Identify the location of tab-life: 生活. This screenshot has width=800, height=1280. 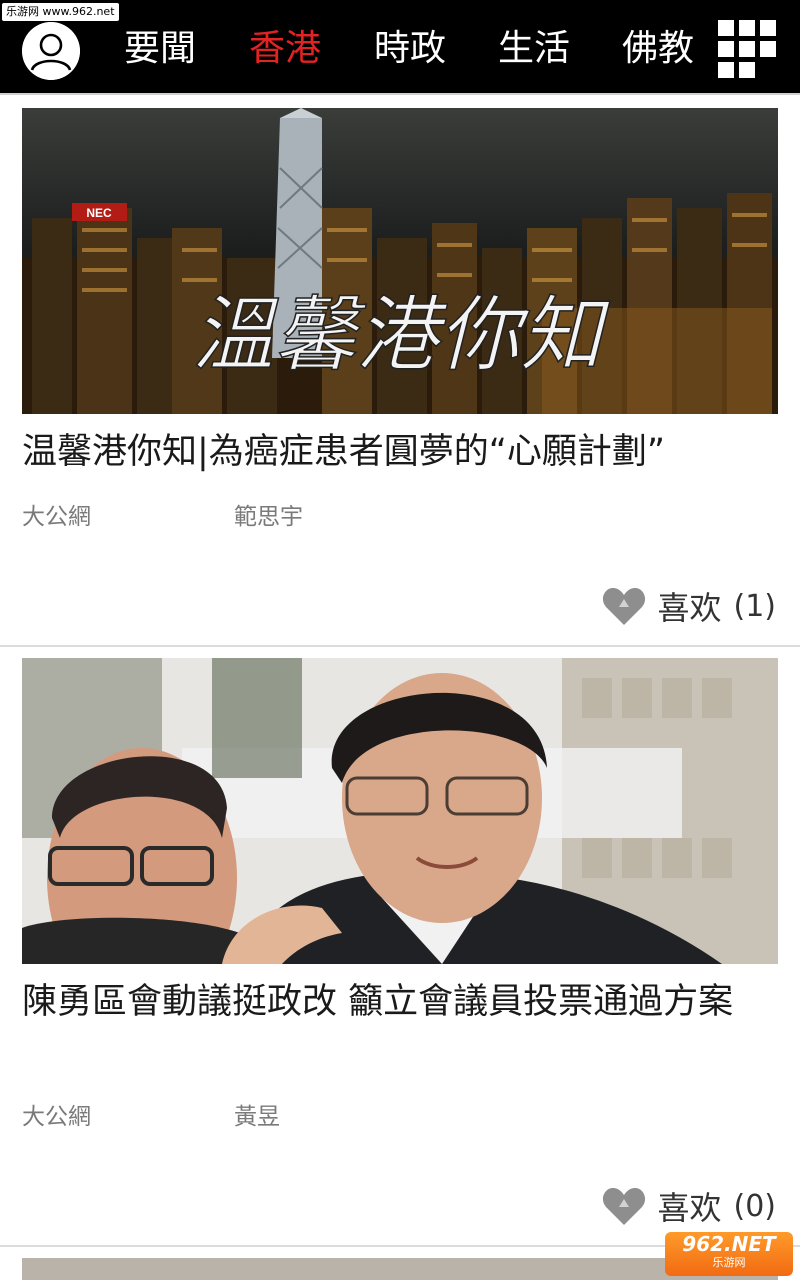
(534, 49).